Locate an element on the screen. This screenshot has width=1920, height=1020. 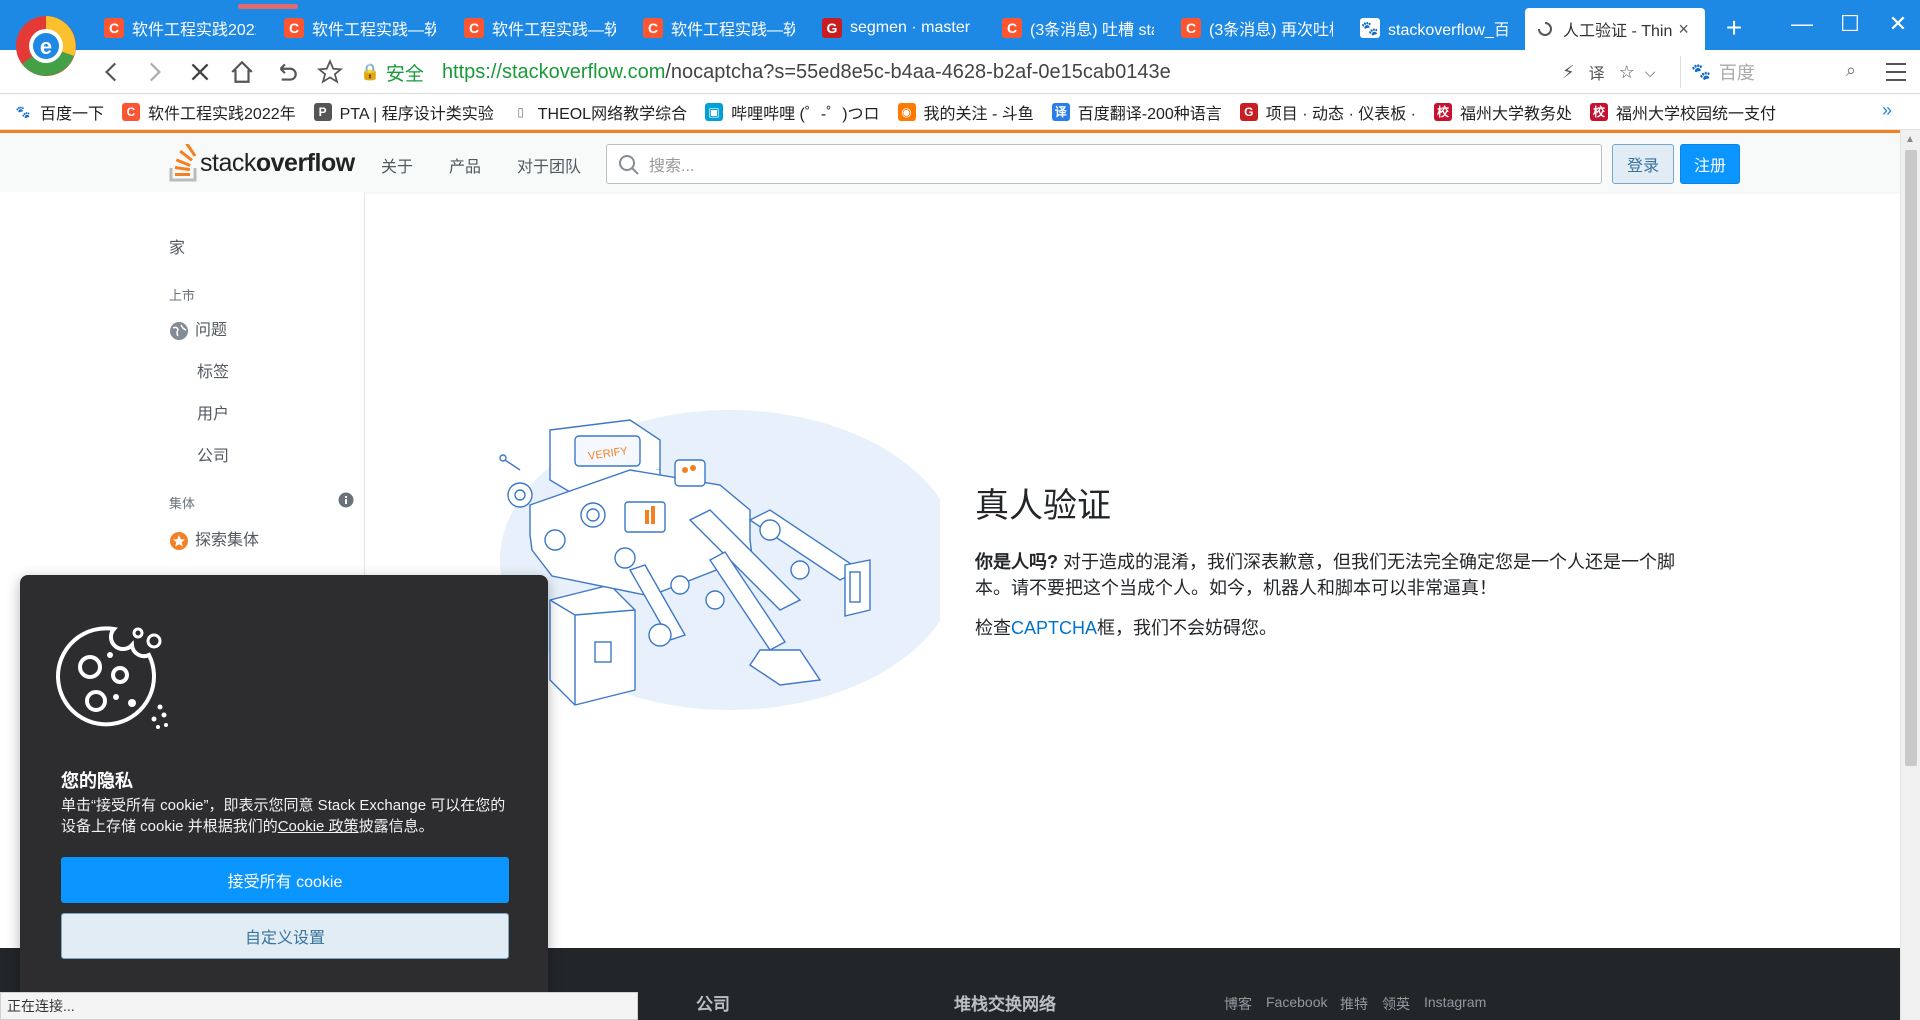
nav-about: 关于 is located at coordinates (397, 165).